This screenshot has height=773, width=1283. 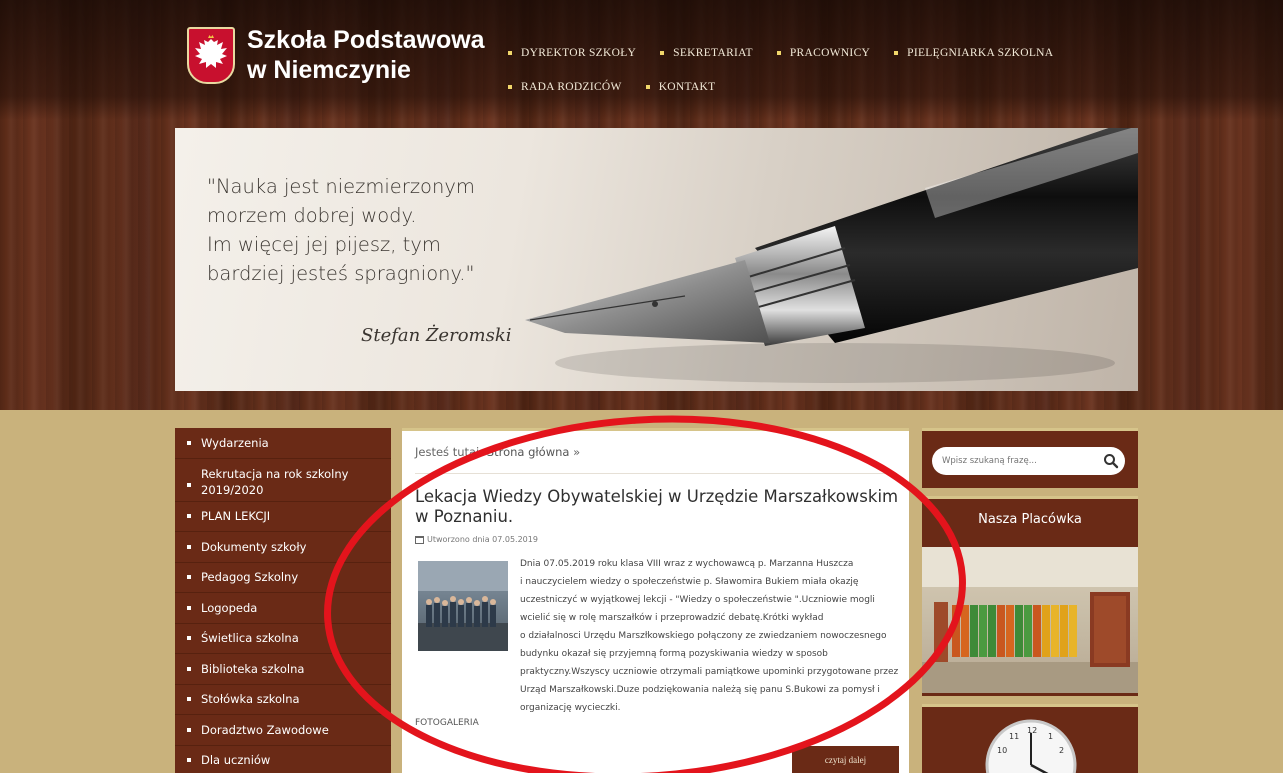 What do you see at coordinates (1002, 750) in the screenshot?
I see `svg-text: 10` at bounding box center [1002, 750].